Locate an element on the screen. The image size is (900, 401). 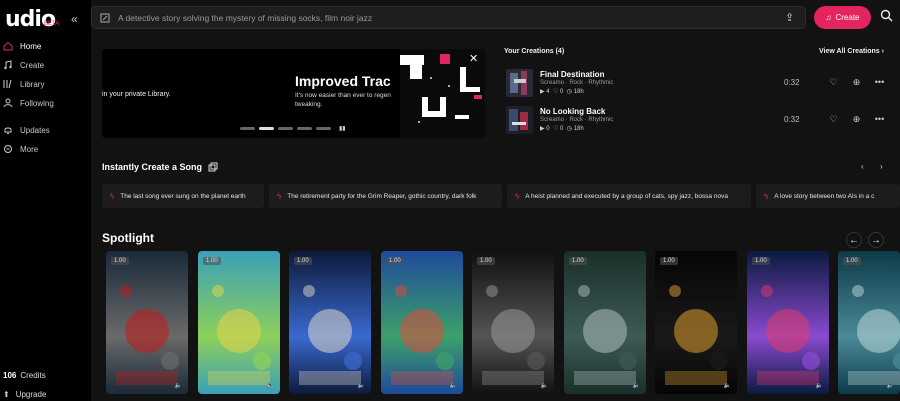
sidebar-item-following: Following is located at coordinates (28, 103).